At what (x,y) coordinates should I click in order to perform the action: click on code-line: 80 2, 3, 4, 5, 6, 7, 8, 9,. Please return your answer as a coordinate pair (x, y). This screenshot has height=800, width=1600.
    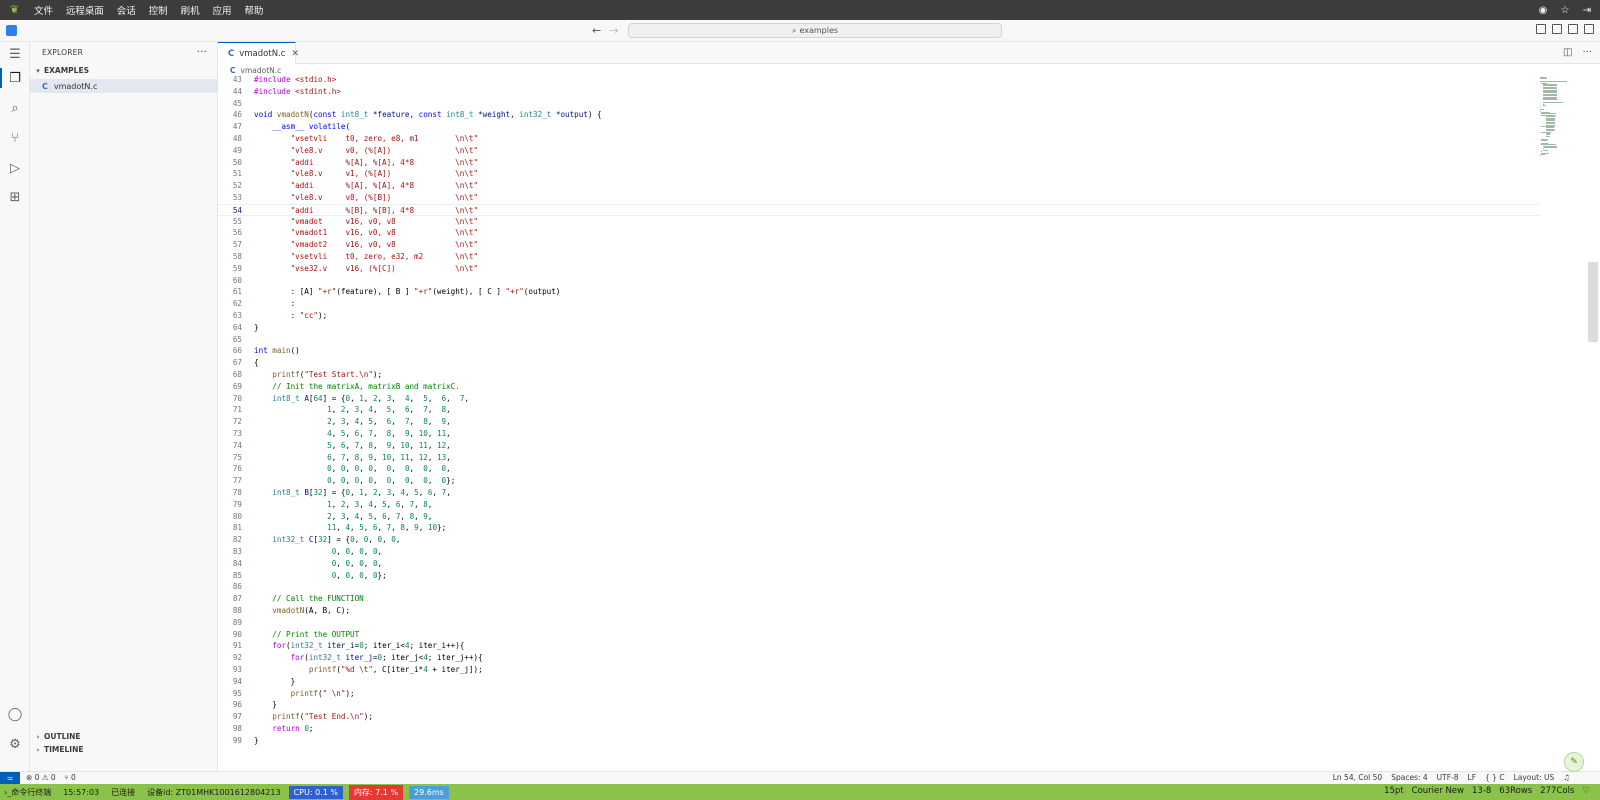
    Looking at the image, I should click on (879, 517).